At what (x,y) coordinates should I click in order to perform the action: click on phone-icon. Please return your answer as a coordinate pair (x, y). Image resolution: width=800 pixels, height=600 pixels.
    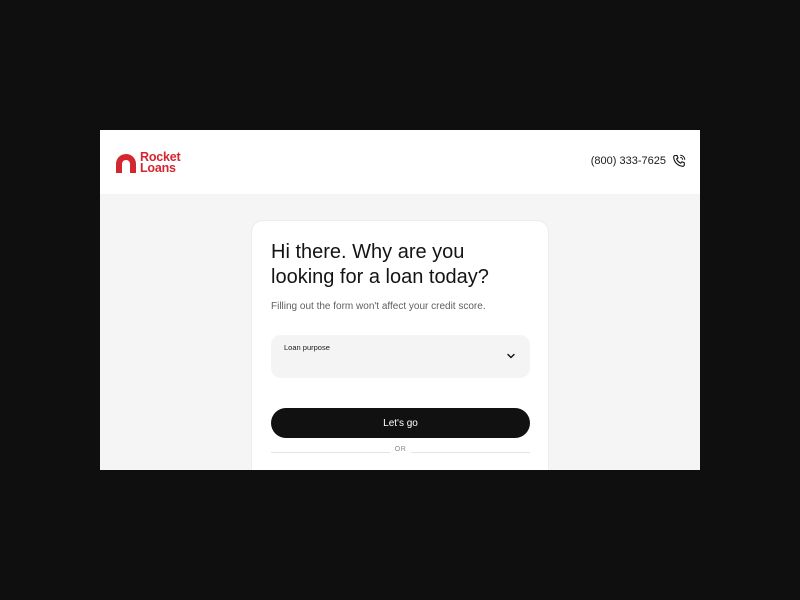
    Looking at the image, I should click on (679, 161).